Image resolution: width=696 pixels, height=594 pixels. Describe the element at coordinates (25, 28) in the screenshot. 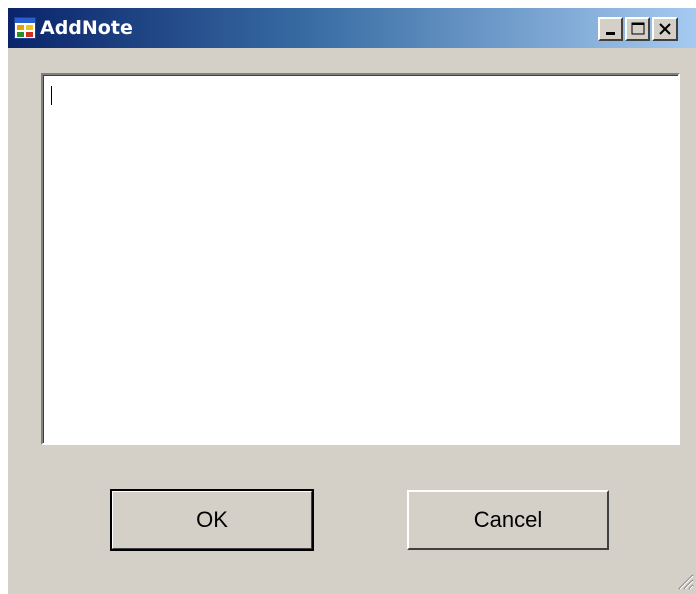

I see `app-form-icon` at that location.